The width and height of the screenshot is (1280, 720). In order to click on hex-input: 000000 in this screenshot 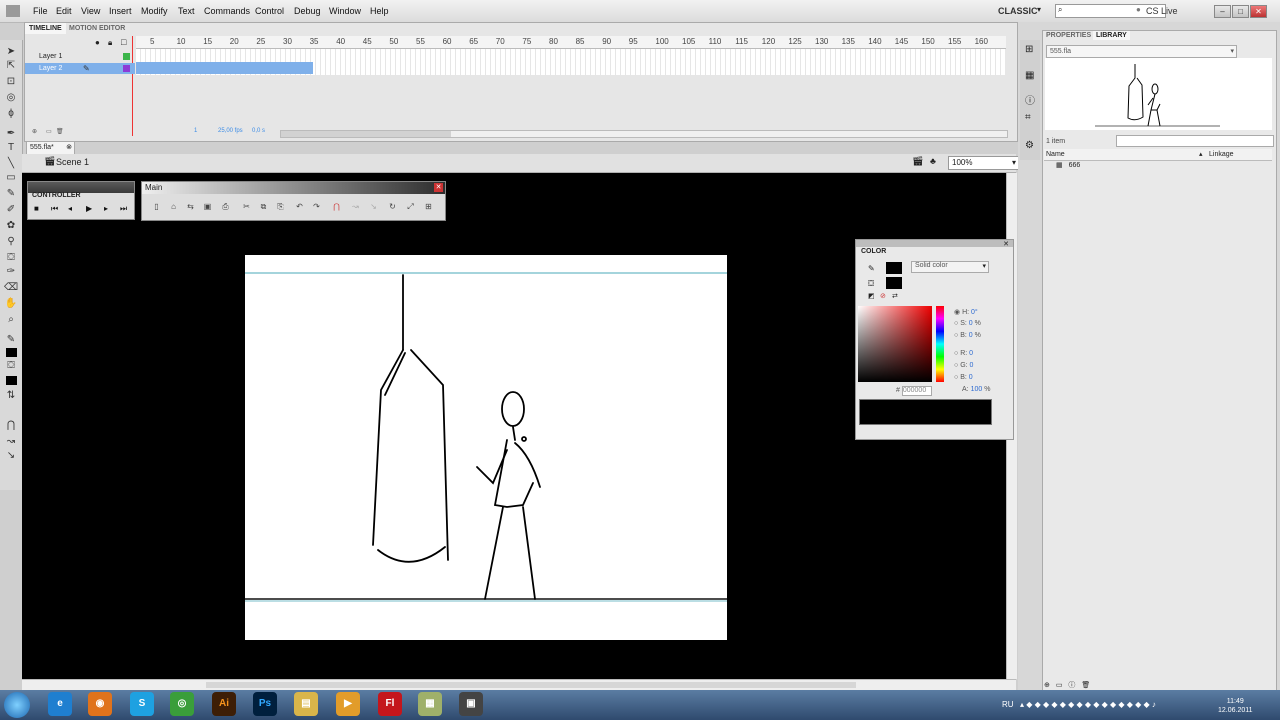, I will do `click(916, 391)`.